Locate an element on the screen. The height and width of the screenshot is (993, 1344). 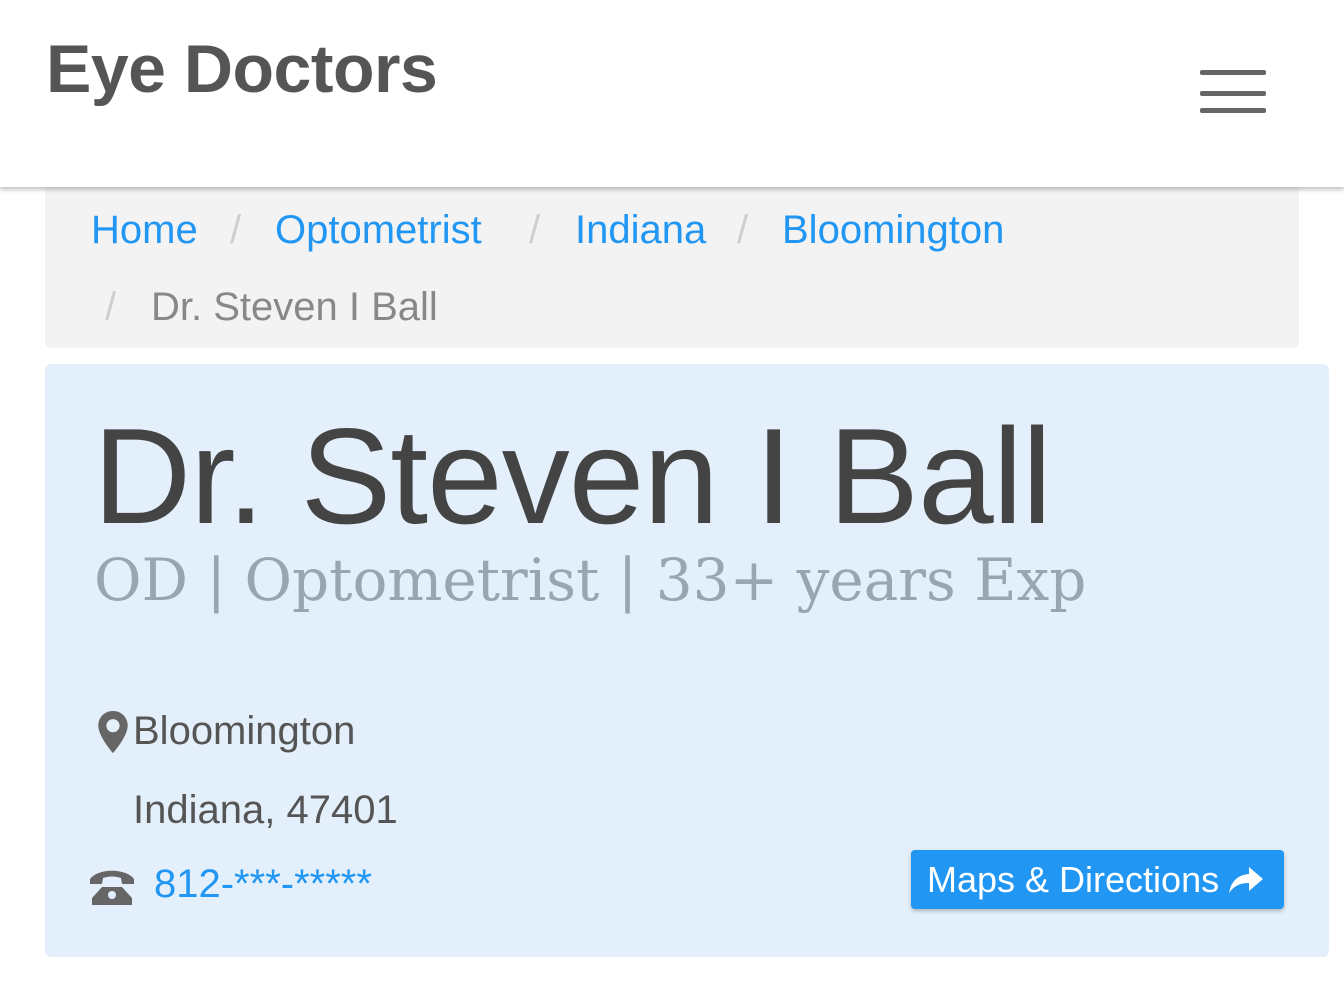
doctor-credentials: OD | Optometrist | 33+ years Exp is located at coordinates (590, 580).